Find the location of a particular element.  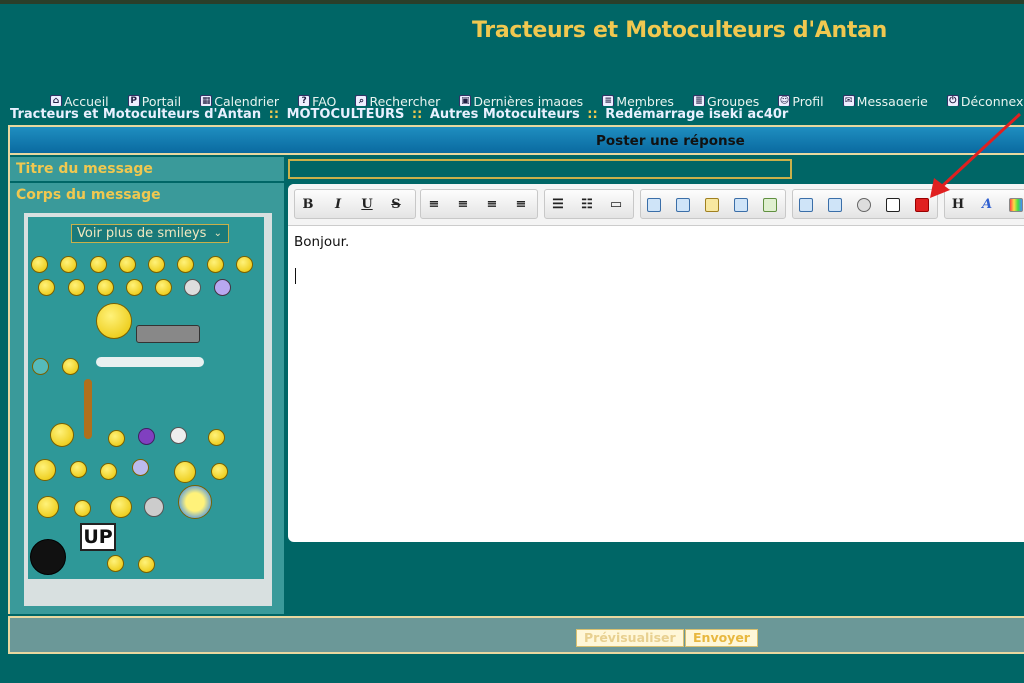

hide-icon is located at coordinates (741, 205).